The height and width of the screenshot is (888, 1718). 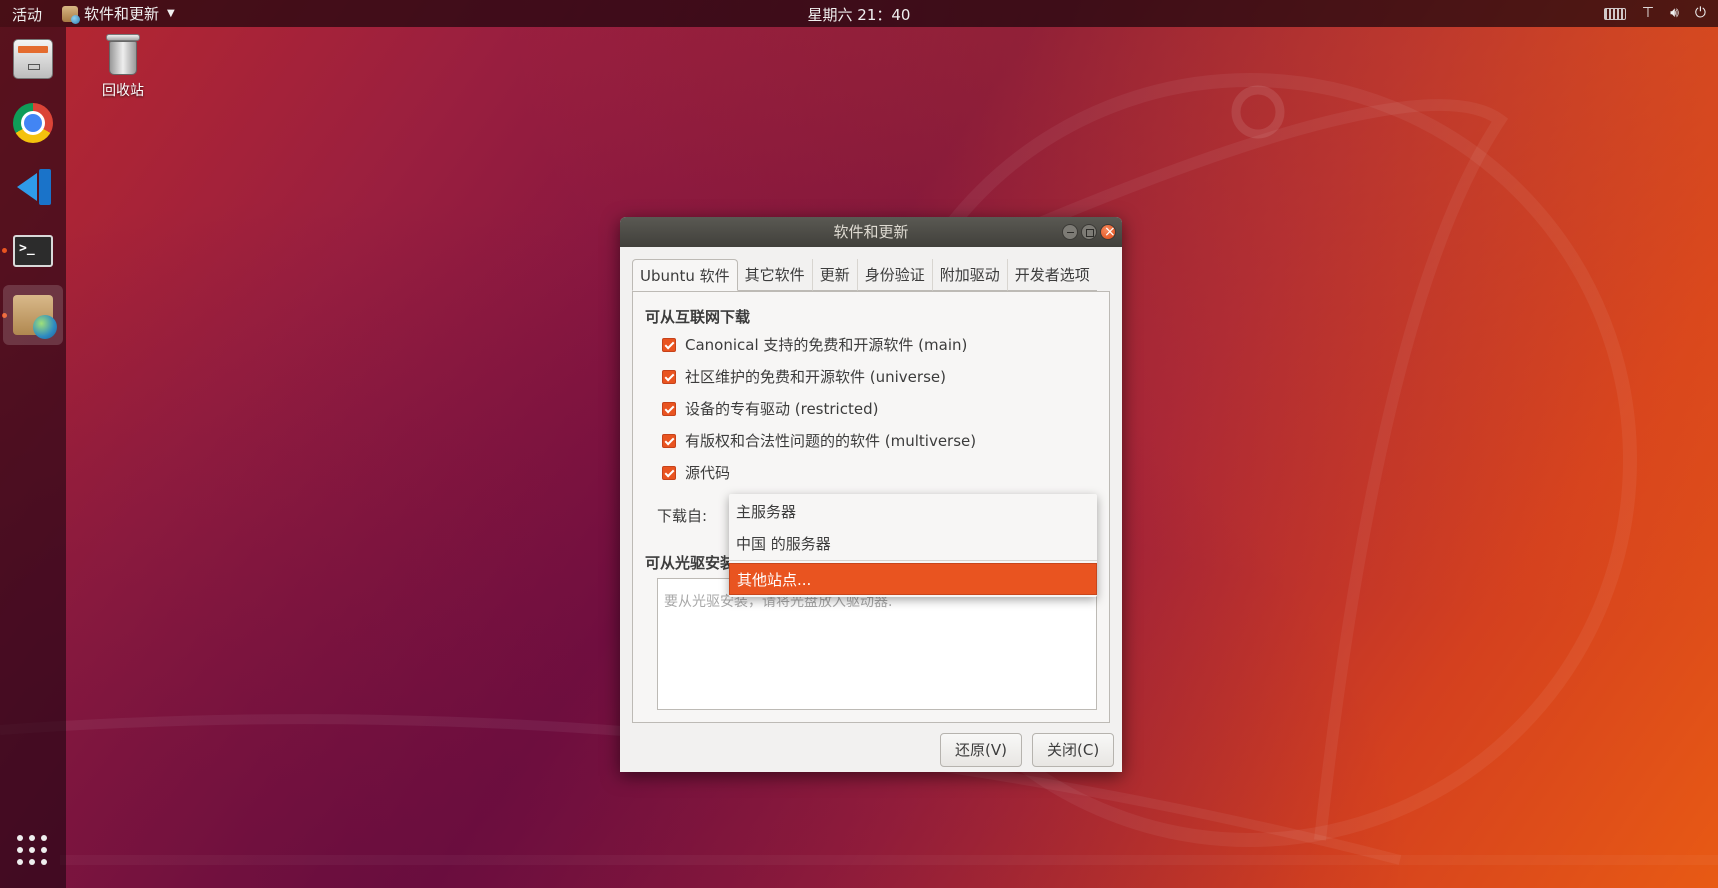 I want to click on dock, so click(x=33, y=457).